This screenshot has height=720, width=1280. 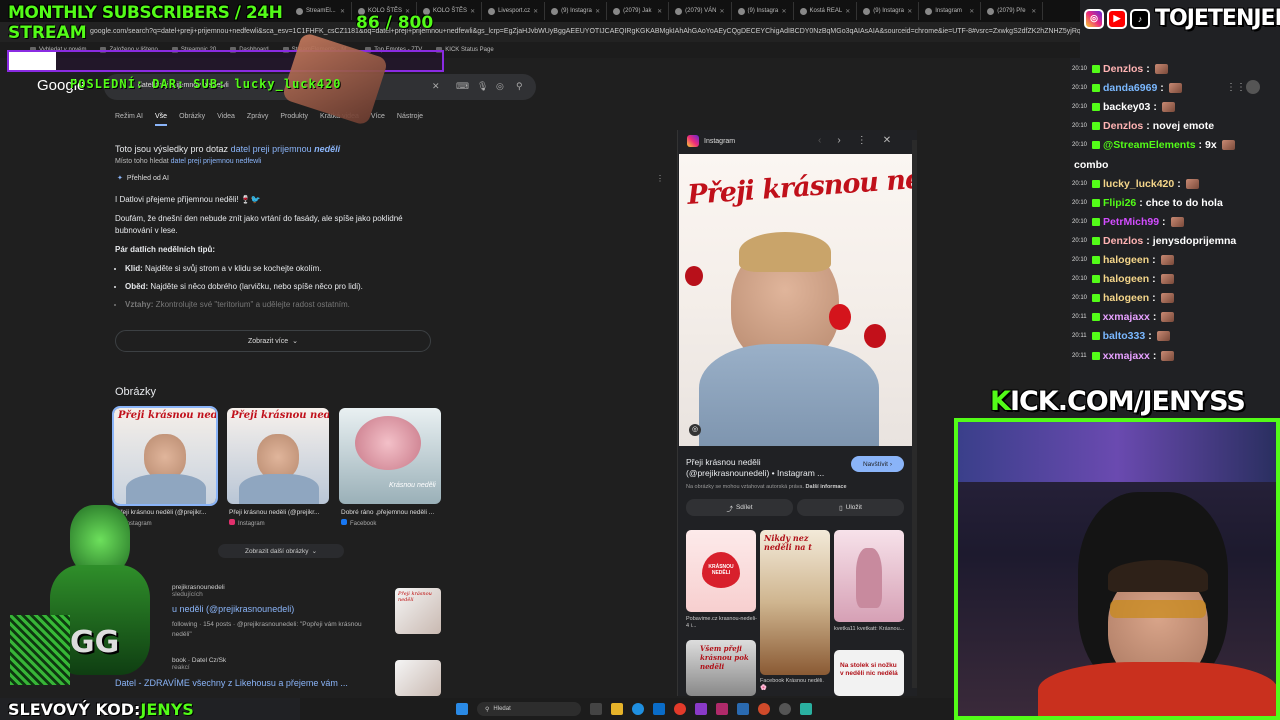 What do you see at coordinates (1138, 184) in the screenshot?
I see `chat-username: lucky_luck420` at bounding box center [1138, 184].